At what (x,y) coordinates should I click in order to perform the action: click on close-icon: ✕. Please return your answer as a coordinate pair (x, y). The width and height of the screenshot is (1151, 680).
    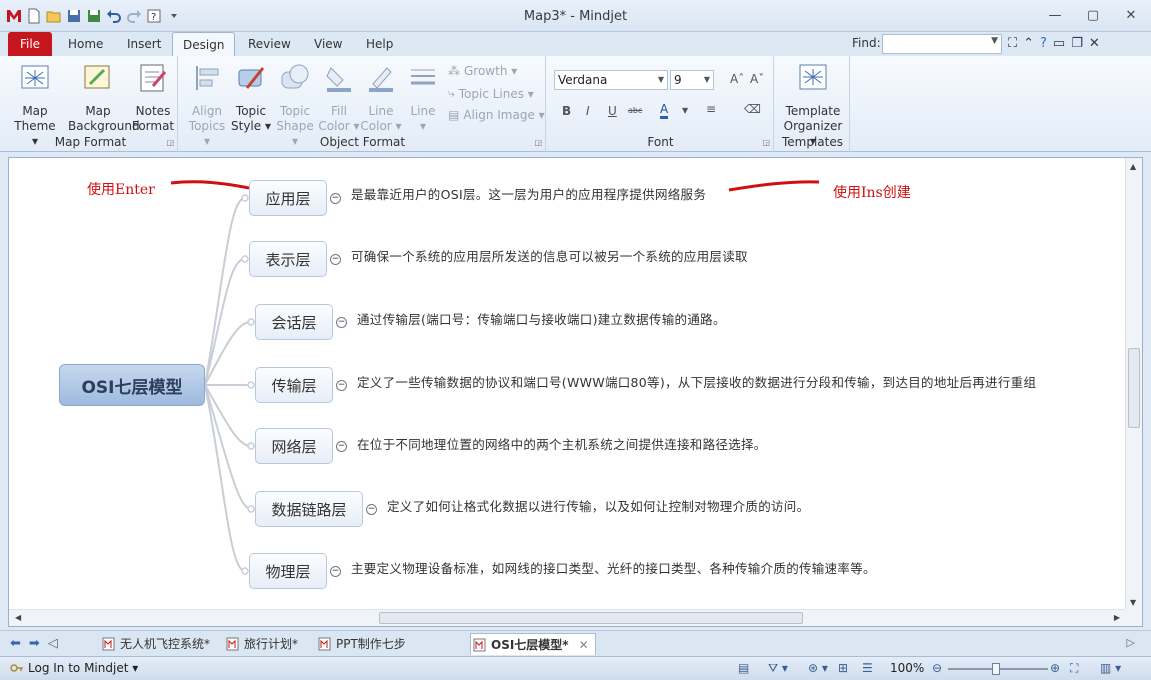
    Looking at the image, I should click on (1131, 15).